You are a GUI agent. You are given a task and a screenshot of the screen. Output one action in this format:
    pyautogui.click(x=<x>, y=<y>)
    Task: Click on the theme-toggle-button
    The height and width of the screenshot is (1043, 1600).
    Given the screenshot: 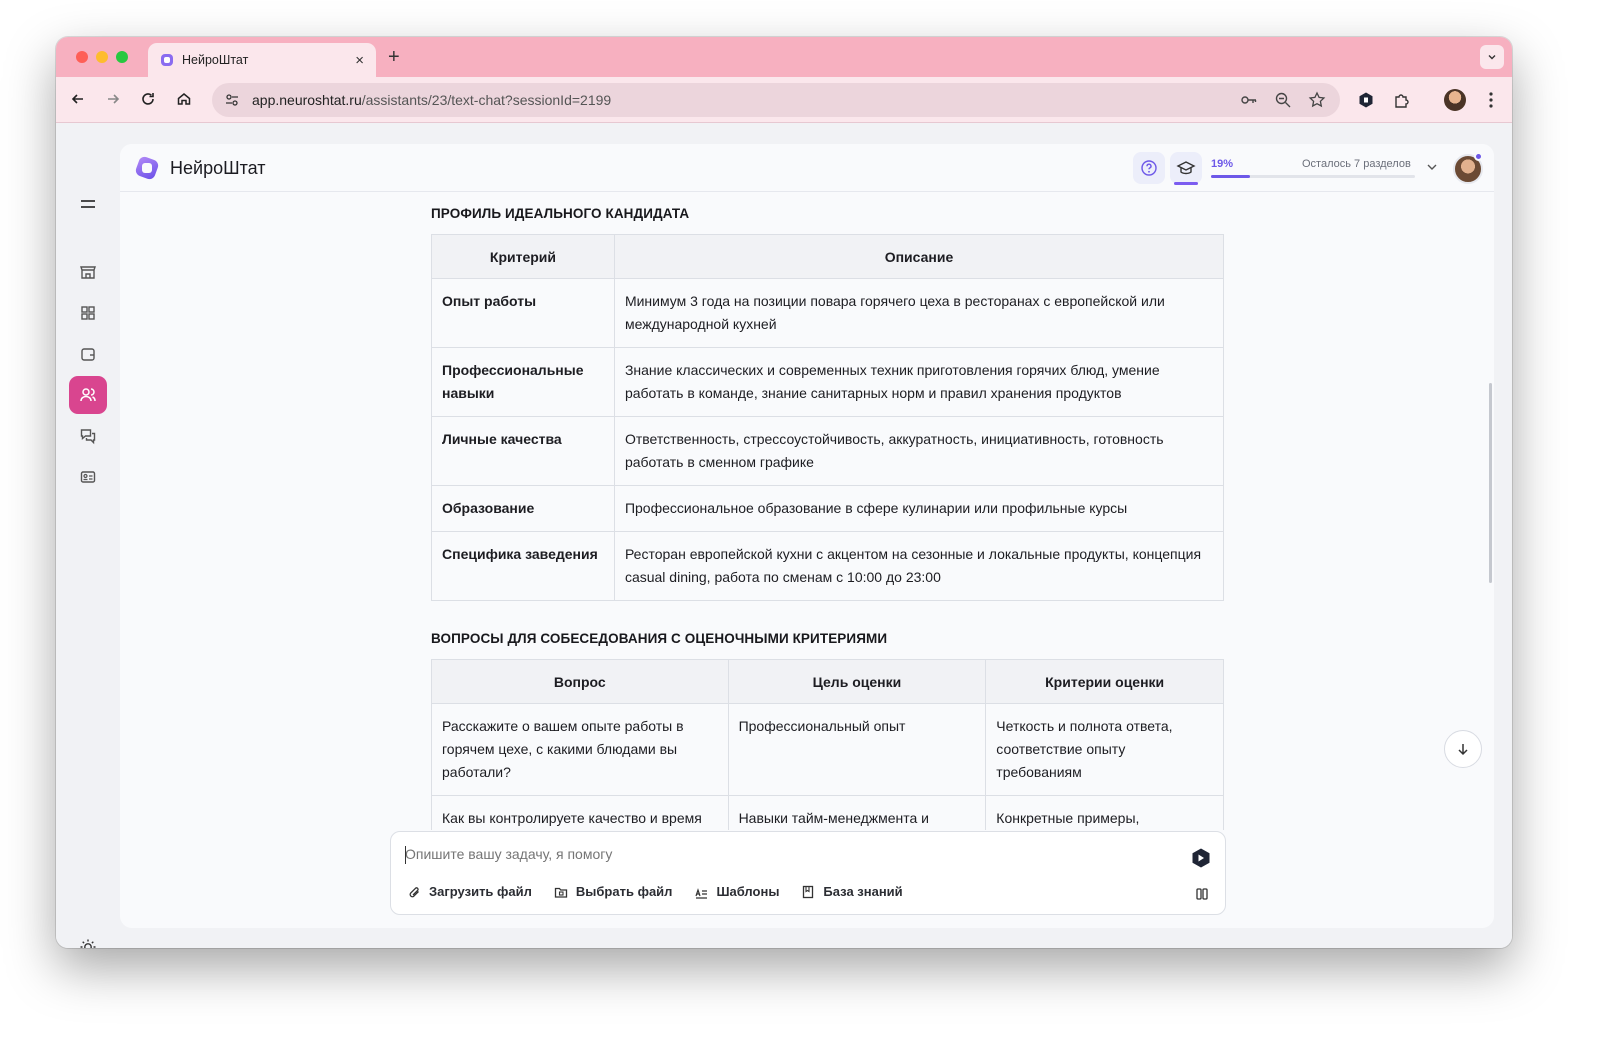 What is the action you would take?
    pyautogui.click(x=88, y=938)
    